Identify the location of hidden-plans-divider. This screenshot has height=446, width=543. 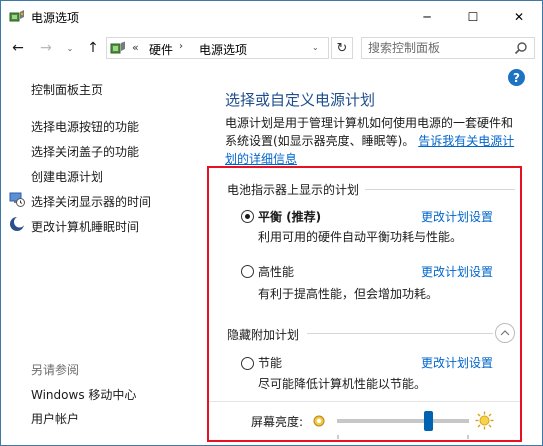
(400, 333).